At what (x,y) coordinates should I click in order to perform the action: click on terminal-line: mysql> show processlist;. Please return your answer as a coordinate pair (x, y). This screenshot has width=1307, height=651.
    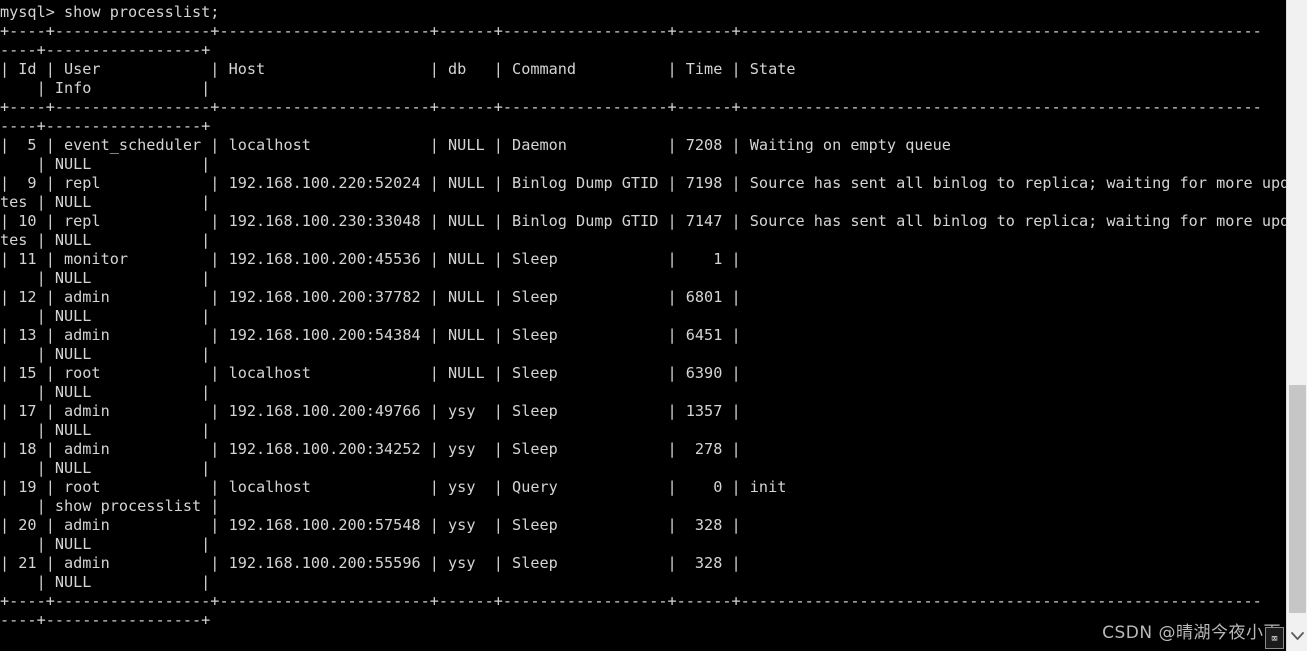
    Looking at the image, I should click on (110, 12).